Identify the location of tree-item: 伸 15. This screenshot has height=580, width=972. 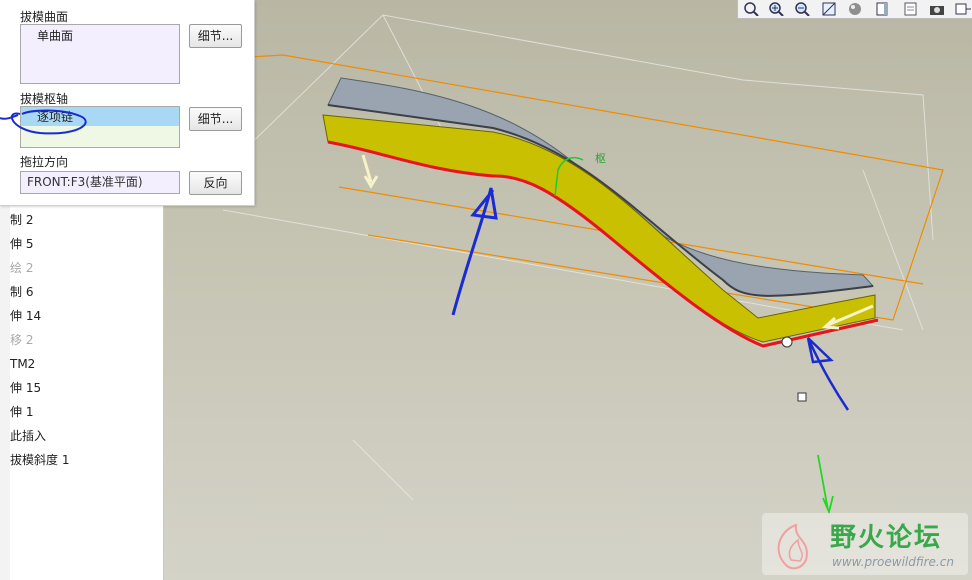
(25, 388).